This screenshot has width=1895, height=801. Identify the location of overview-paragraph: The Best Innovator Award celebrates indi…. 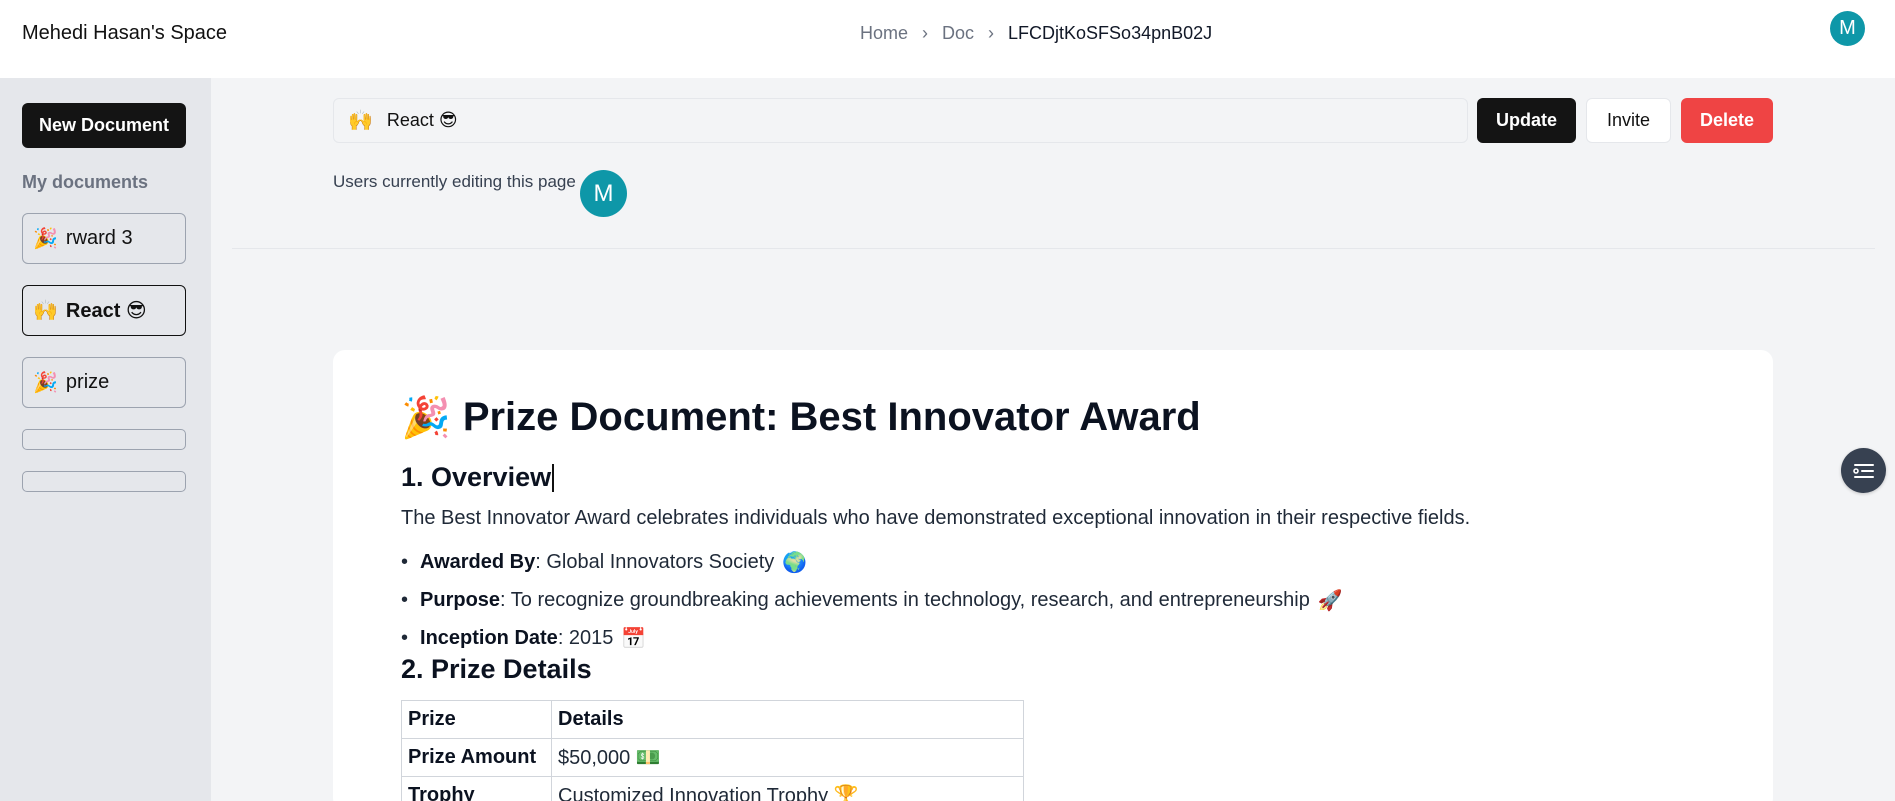
(936, 518).